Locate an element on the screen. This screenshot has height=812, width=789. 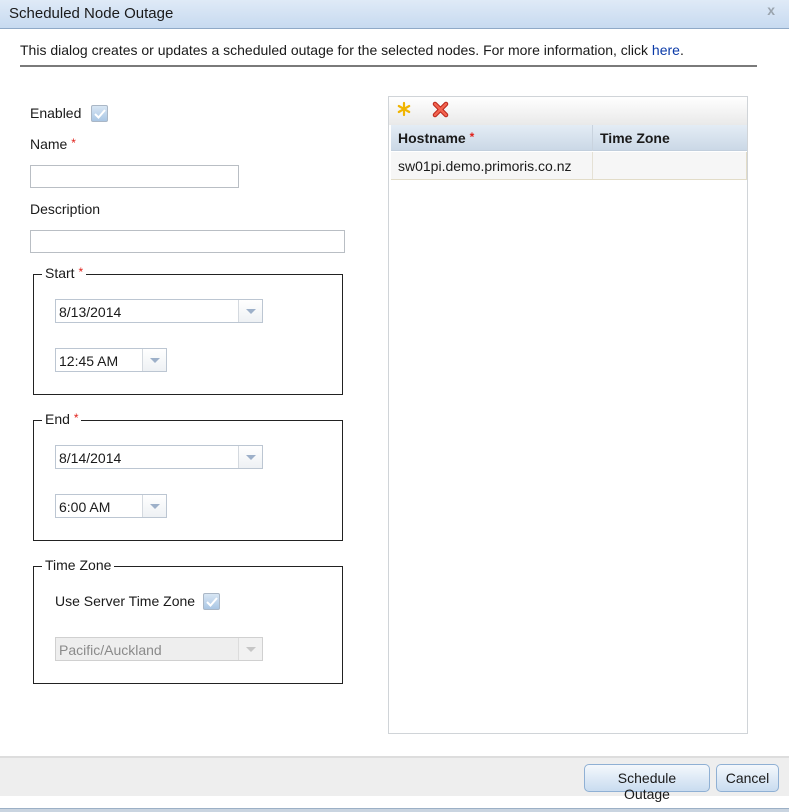
end-legend-text: End is located at coordinates (57, 419).